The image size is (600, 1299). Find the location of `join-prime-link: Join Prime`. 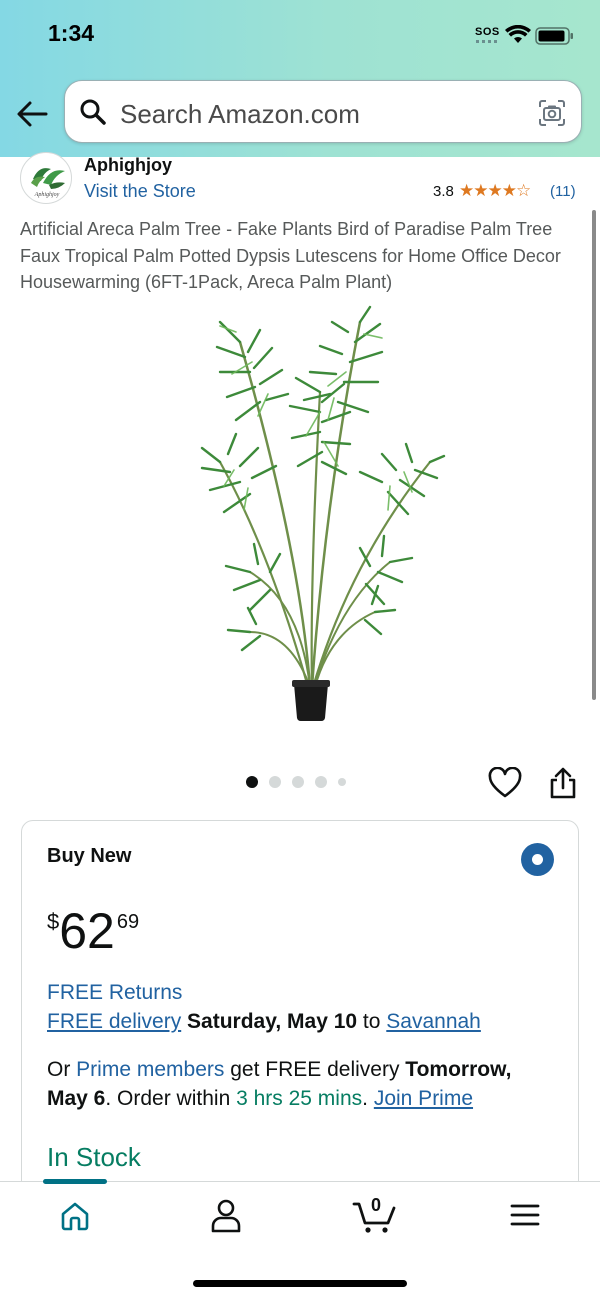

join-prime-link: Join Prime is located at coordinates (423, 1098).